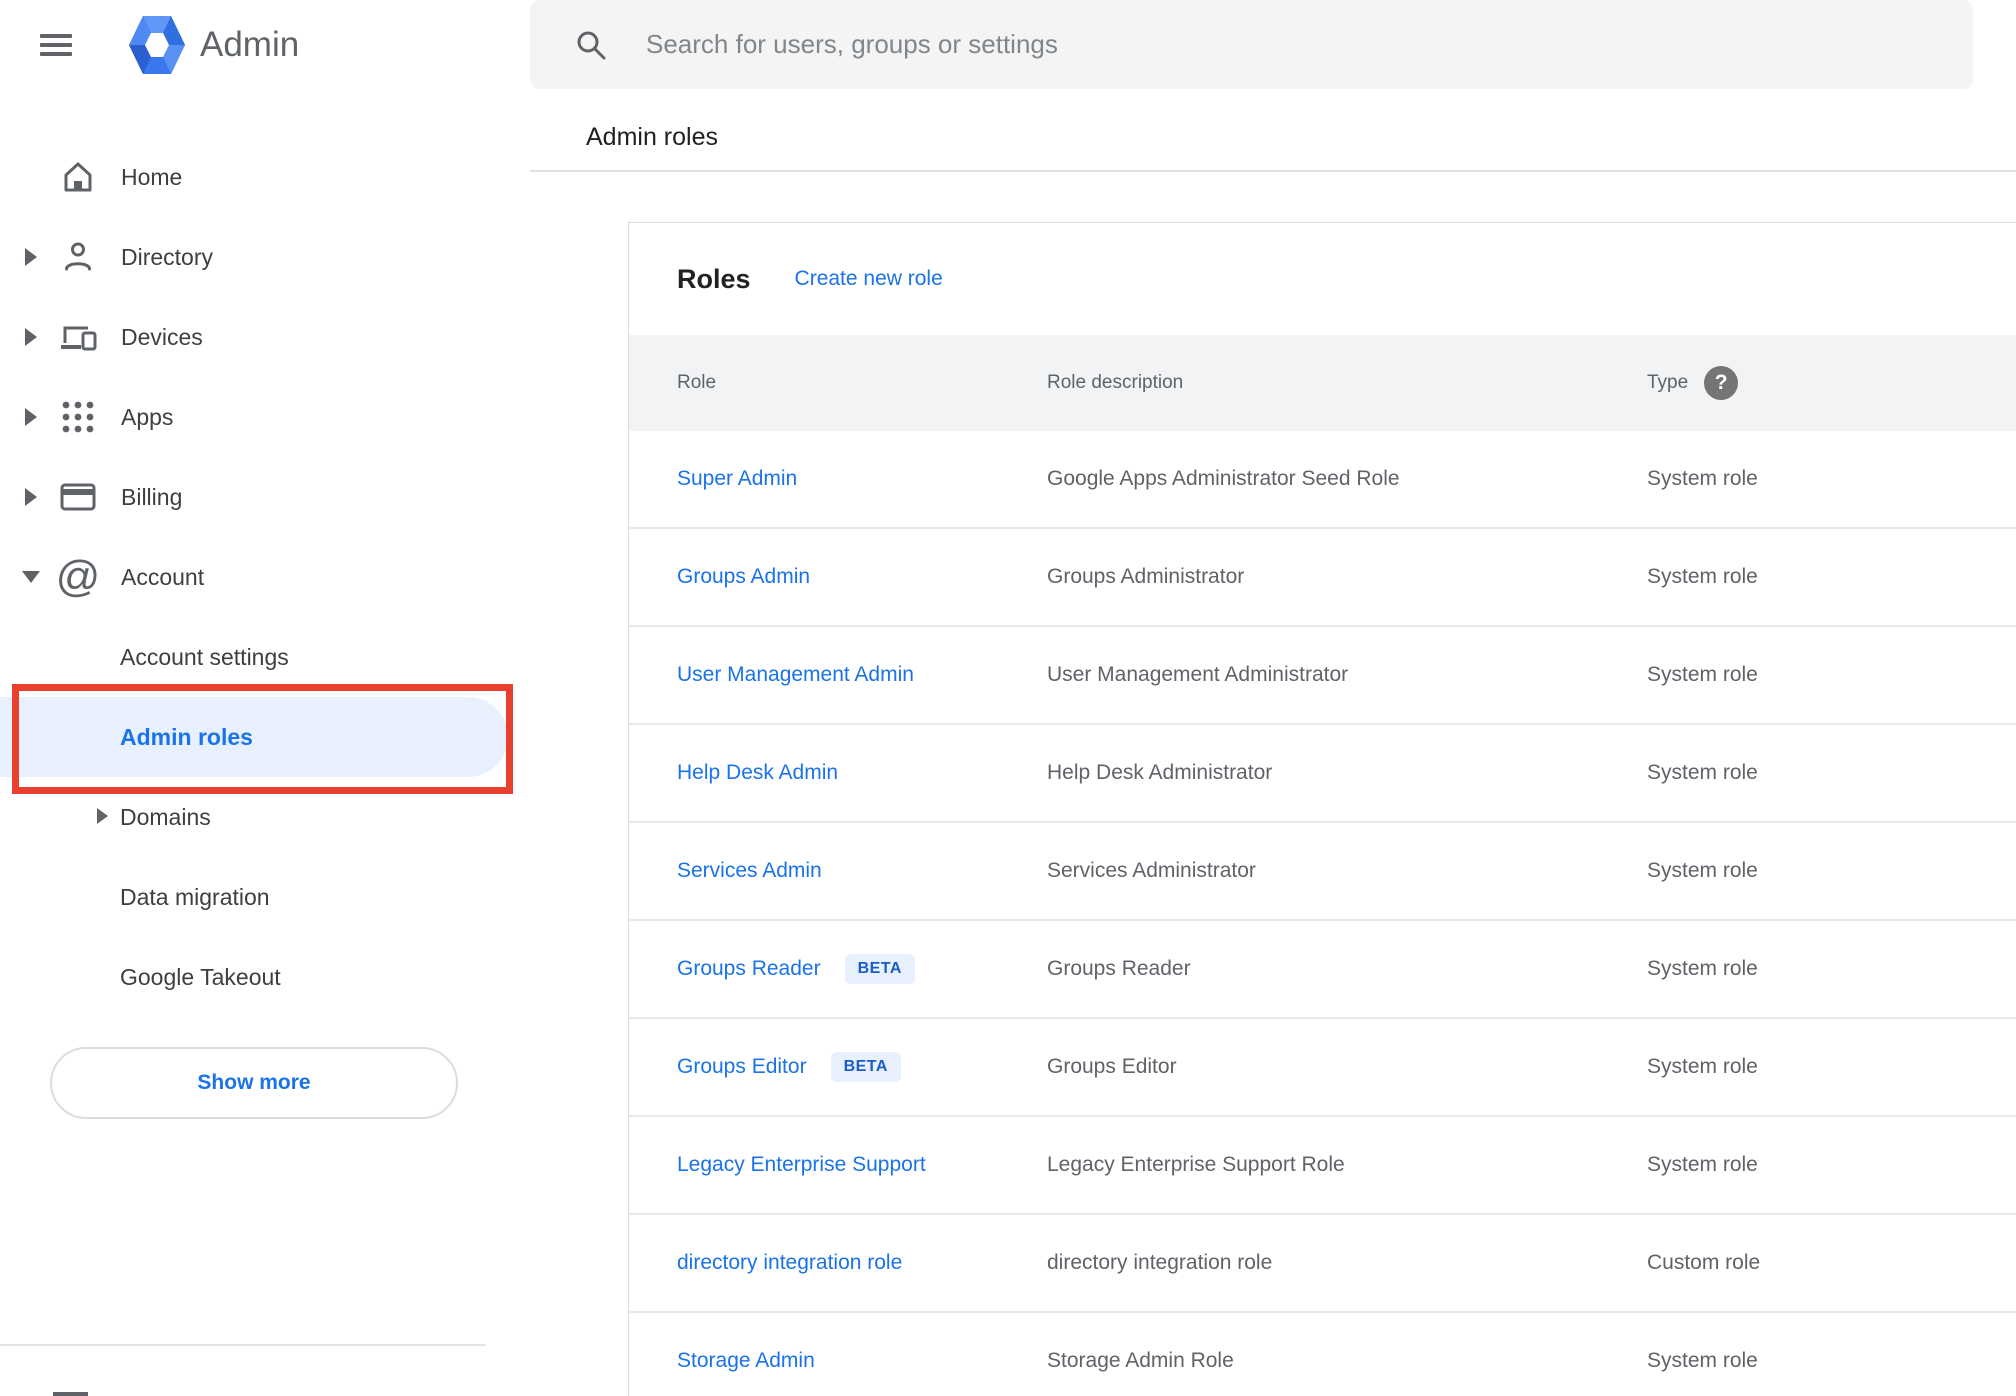 Image resolution: width=2016 pixels, height=1396 pixels. I want to click on role-link: Legacy Enterprise Support, so click(801, 1165).